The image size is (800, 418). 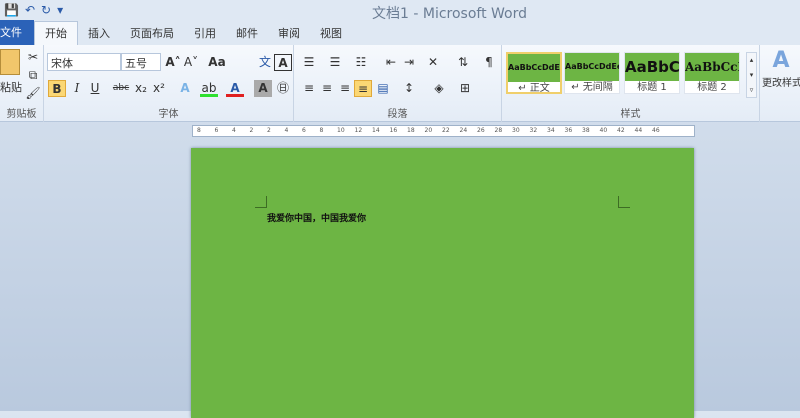 I want to click on italic-button: I, so click(x=77, y=88).